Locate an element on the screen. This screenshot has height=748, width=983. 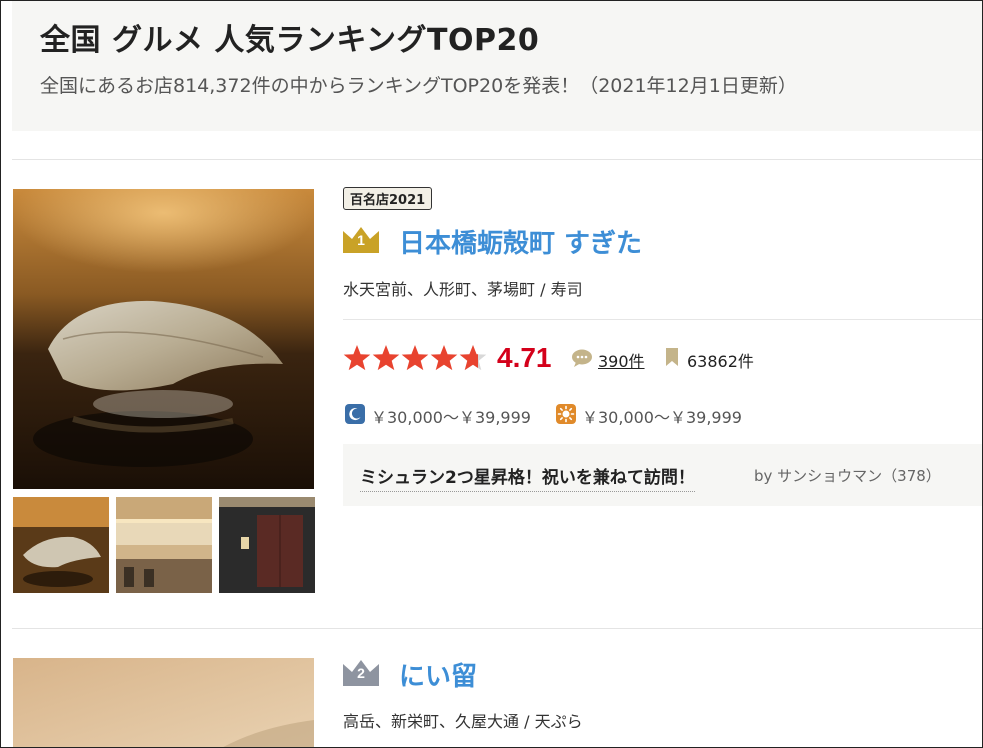
featured-review: ミシュラン2つ星昇格！祝いを兼ねて訪問！ by サンショウマン（378） is located at coordinates (662, 475).